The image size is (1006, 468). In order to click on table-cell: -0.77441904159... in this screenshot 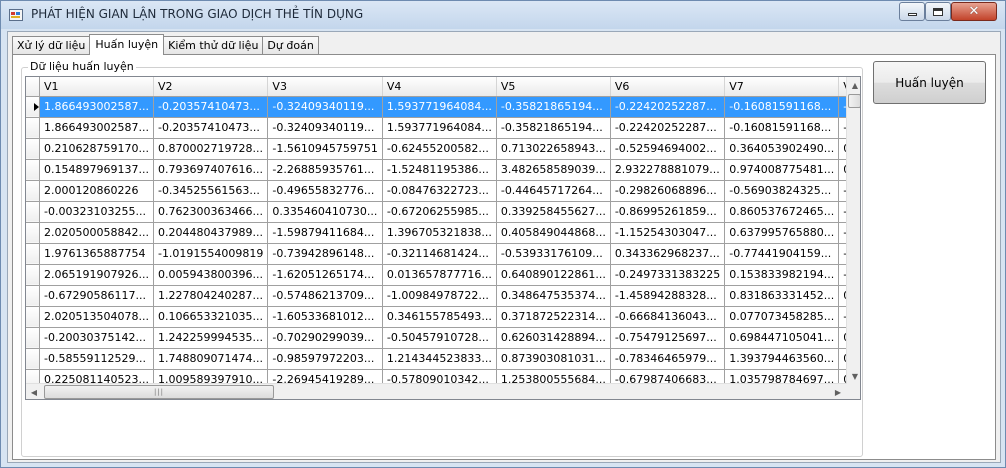, I will do `click(782, 254)`.